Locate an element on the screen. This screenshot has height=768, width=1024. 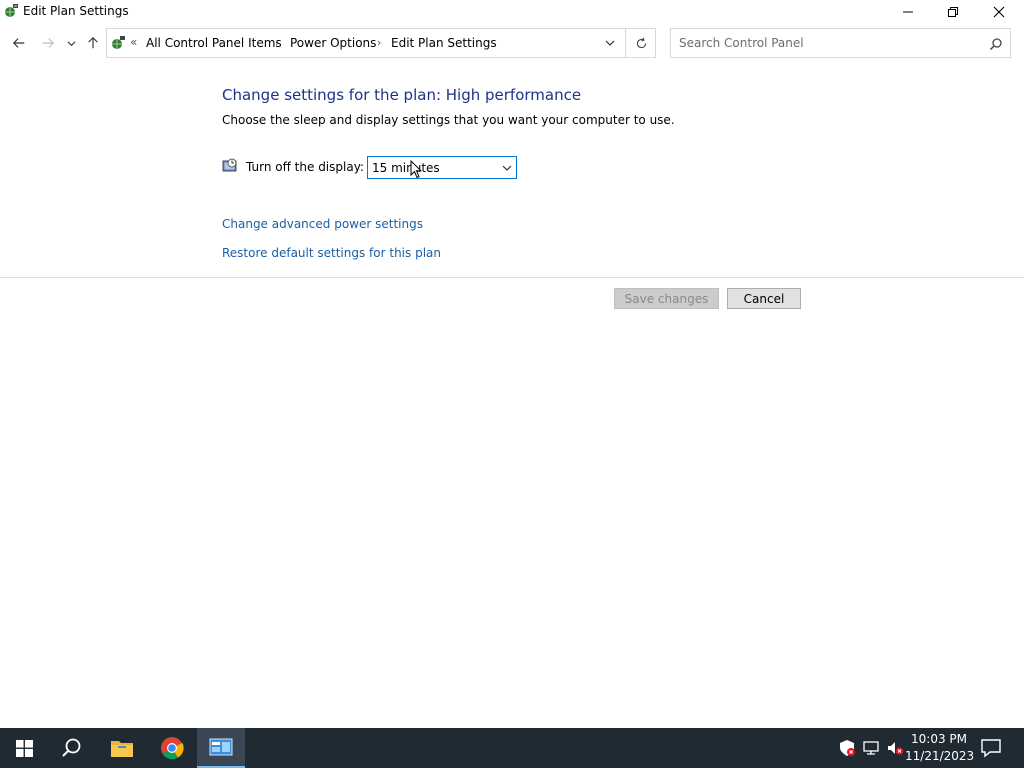
breadcrumb-edit-plan-settings: Edit Plan Settings is located at coordinates (444, 43).